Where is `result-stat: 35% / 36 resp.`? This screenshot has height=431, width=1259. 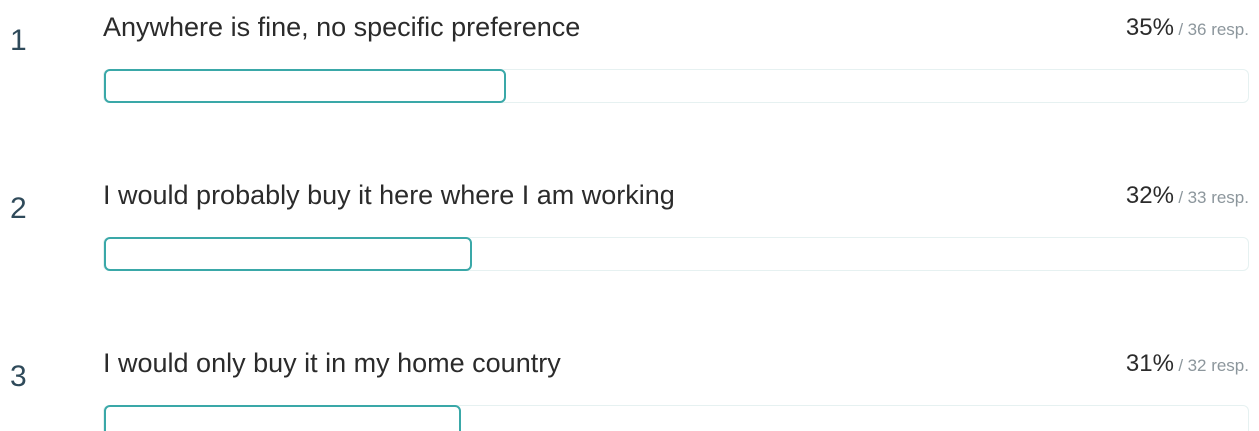
result-stat: 35% / 36 resp. is located at coordinates (1187, 28).